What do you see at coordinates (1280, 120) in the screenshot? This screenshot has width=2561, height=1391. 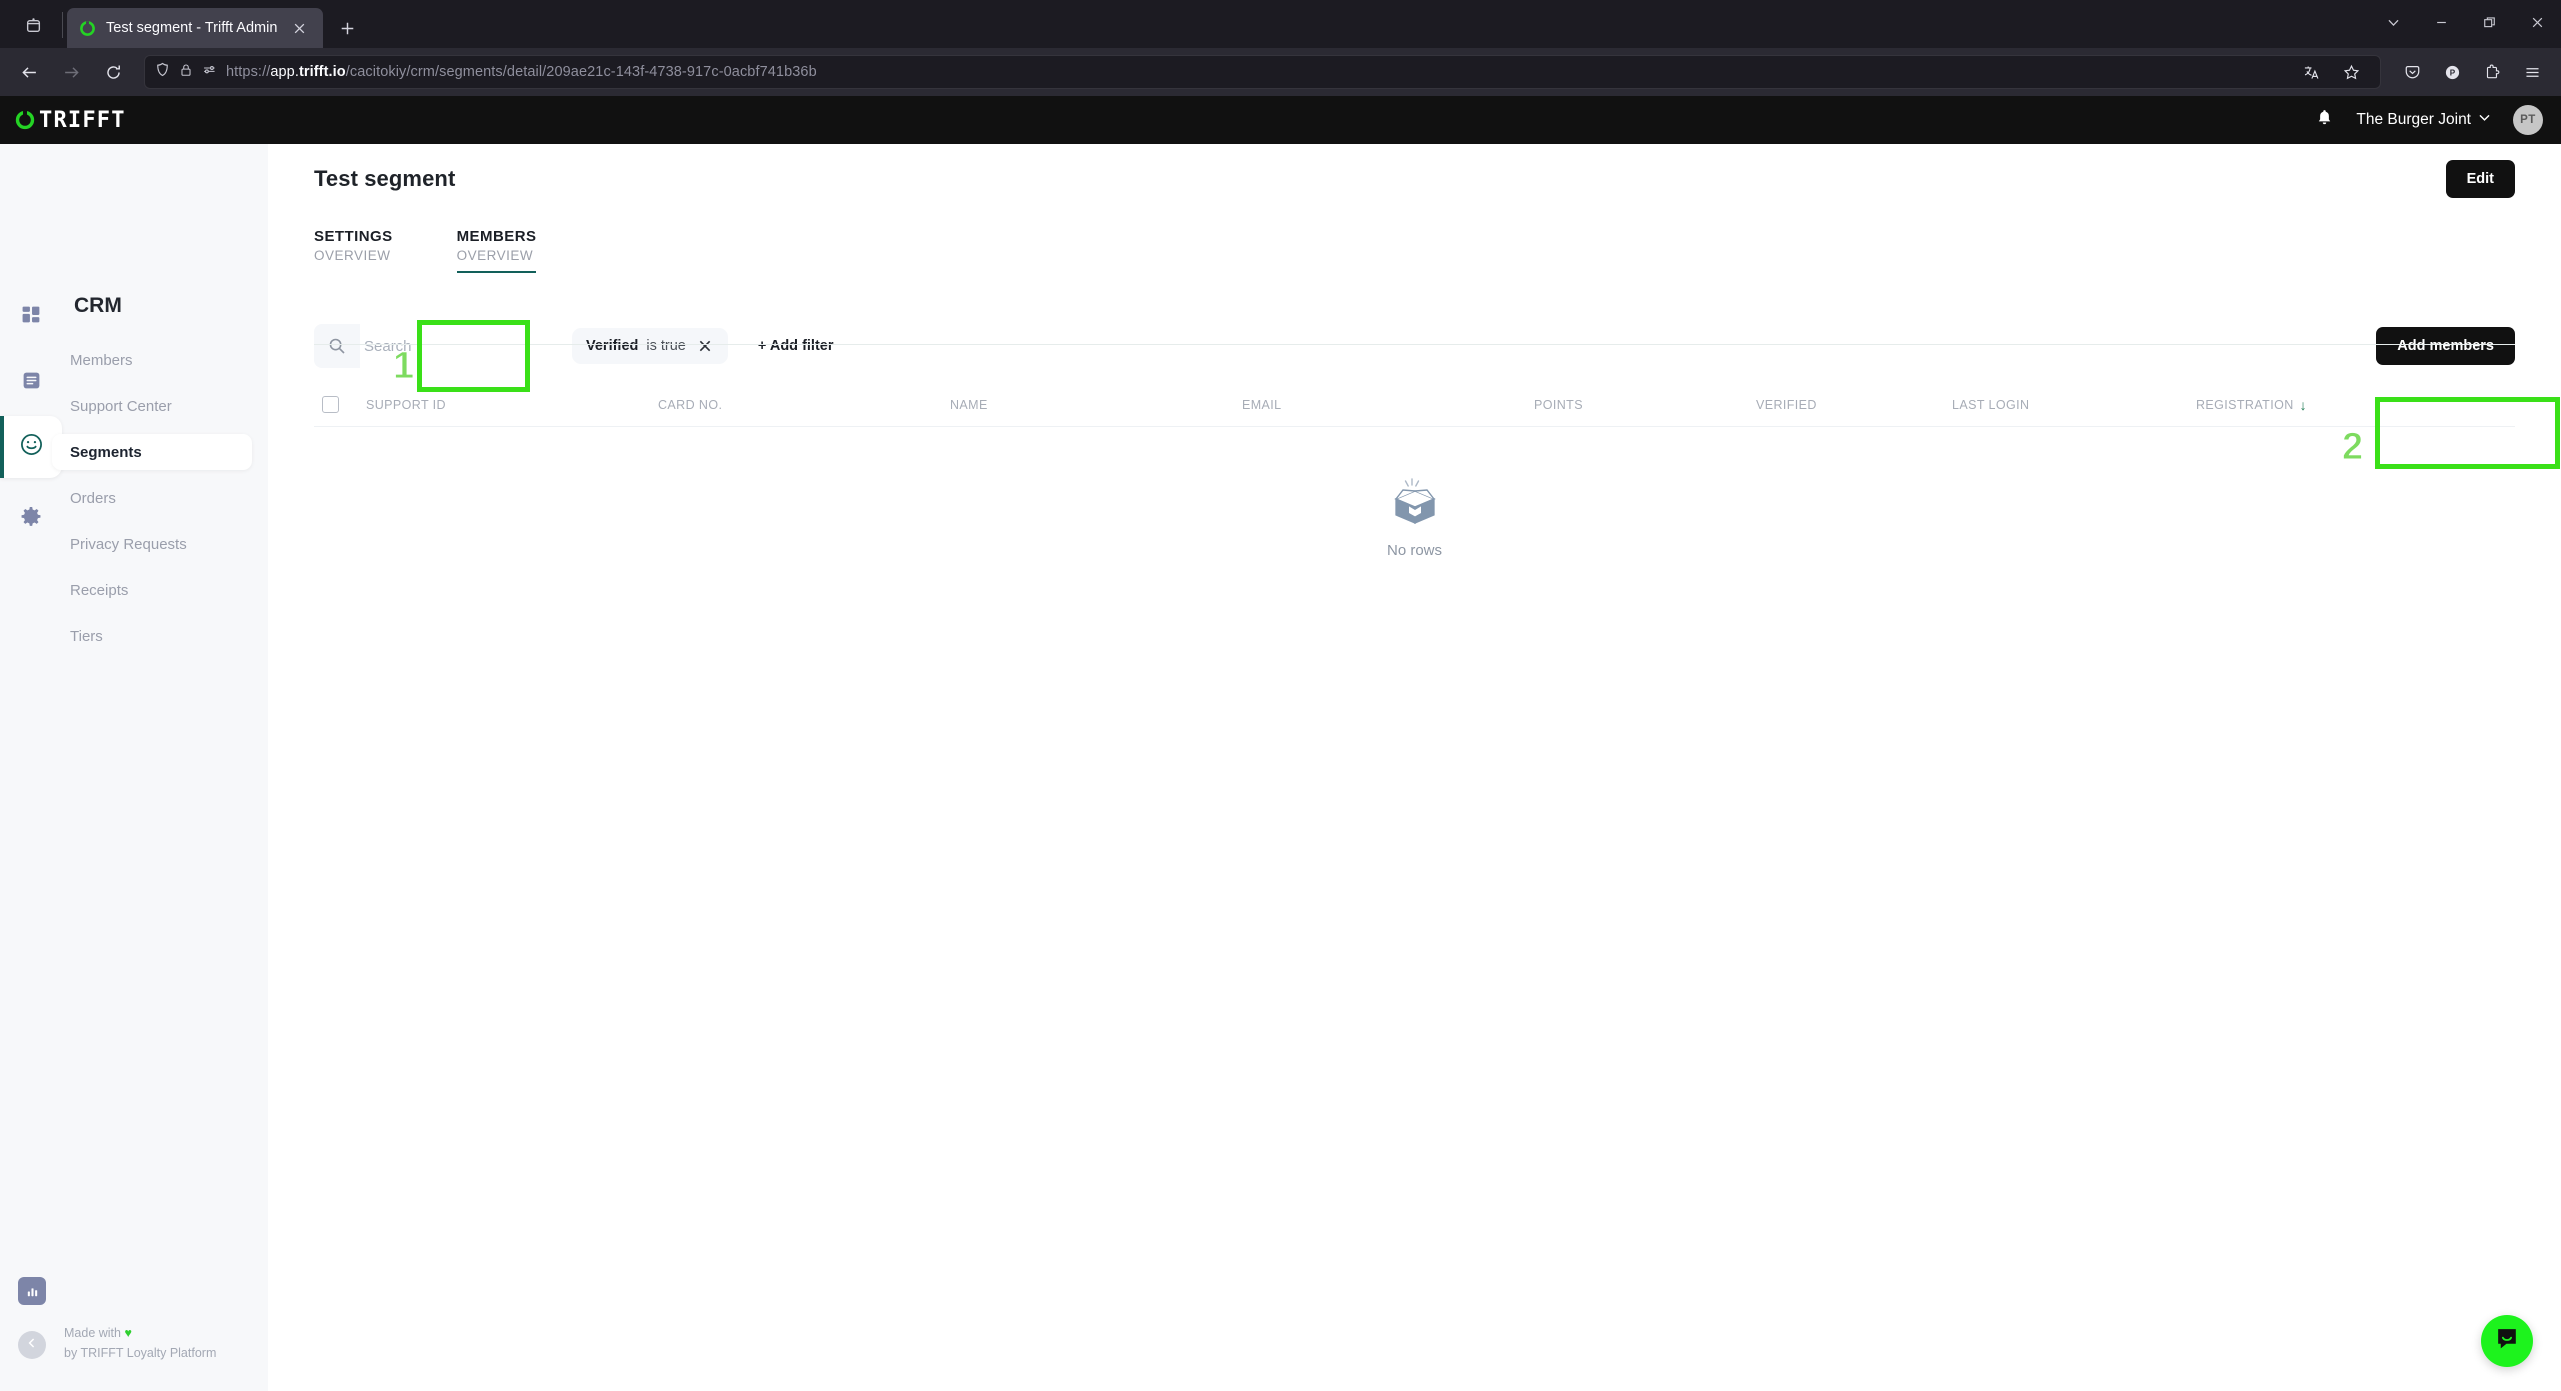 I see `app-header: TRIFFT The Burger Joint PT` at bounding box center [1280, 120].